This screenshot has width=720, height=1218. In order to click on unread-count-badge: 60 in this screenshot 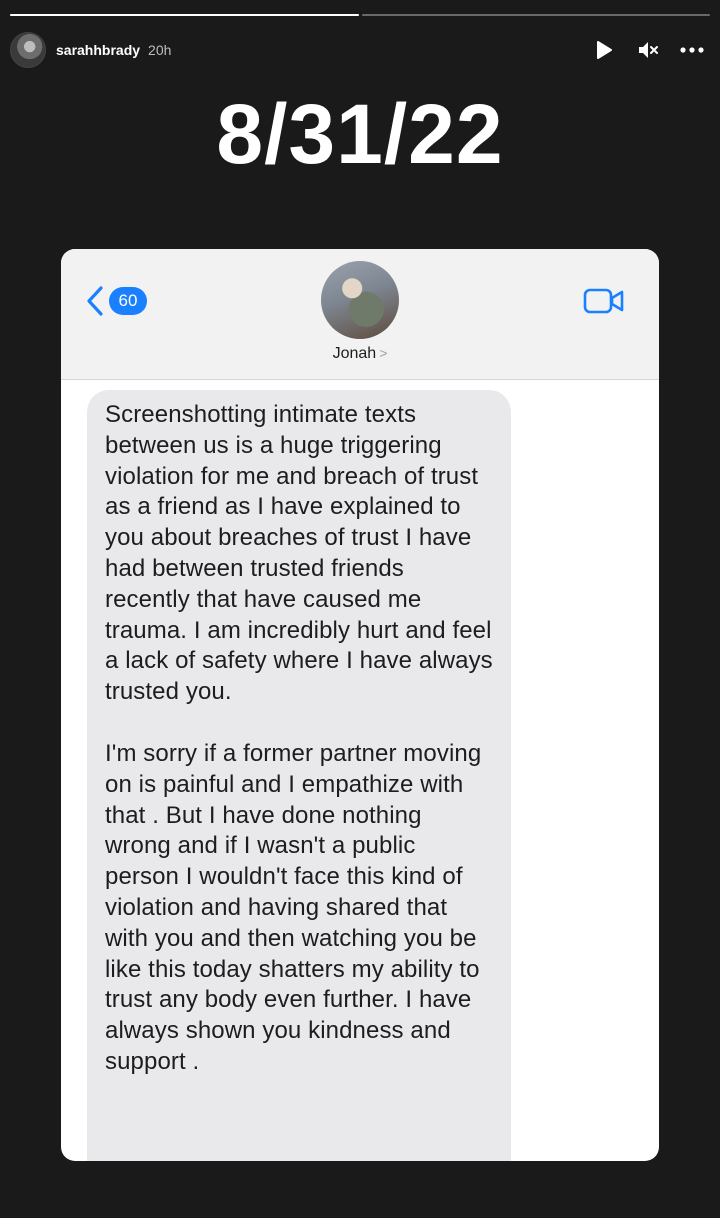, I will do `click(128, 301)`.